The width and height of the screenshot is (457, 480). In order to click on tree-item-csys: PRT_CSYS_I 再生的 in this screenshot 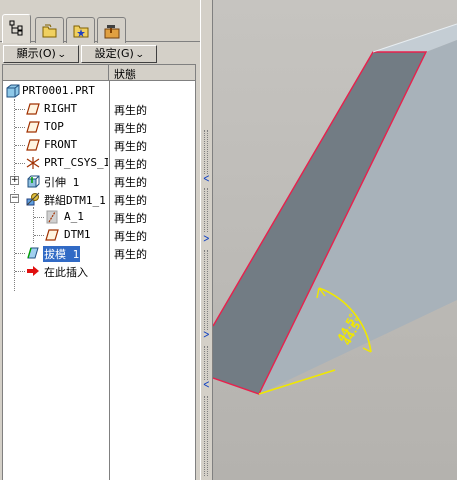, I will do `click(99, 163)`.